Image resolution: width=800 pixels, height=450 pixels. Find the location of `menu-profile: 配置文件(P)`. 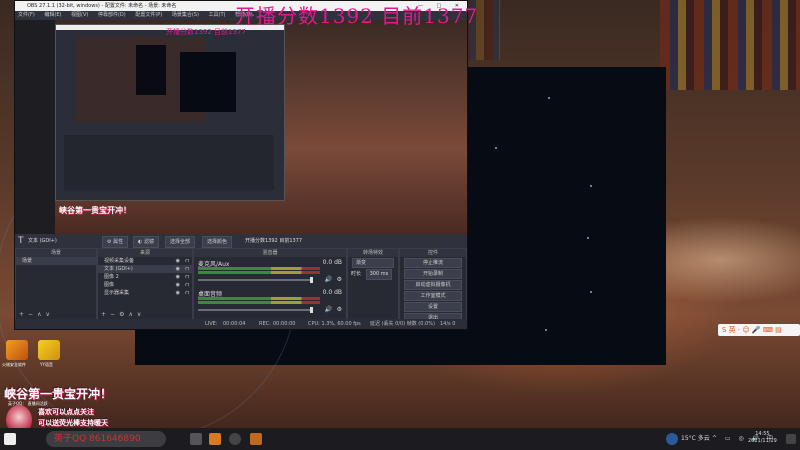

menu-profile: 配置文件(P) is located at coordinates (148, 15).